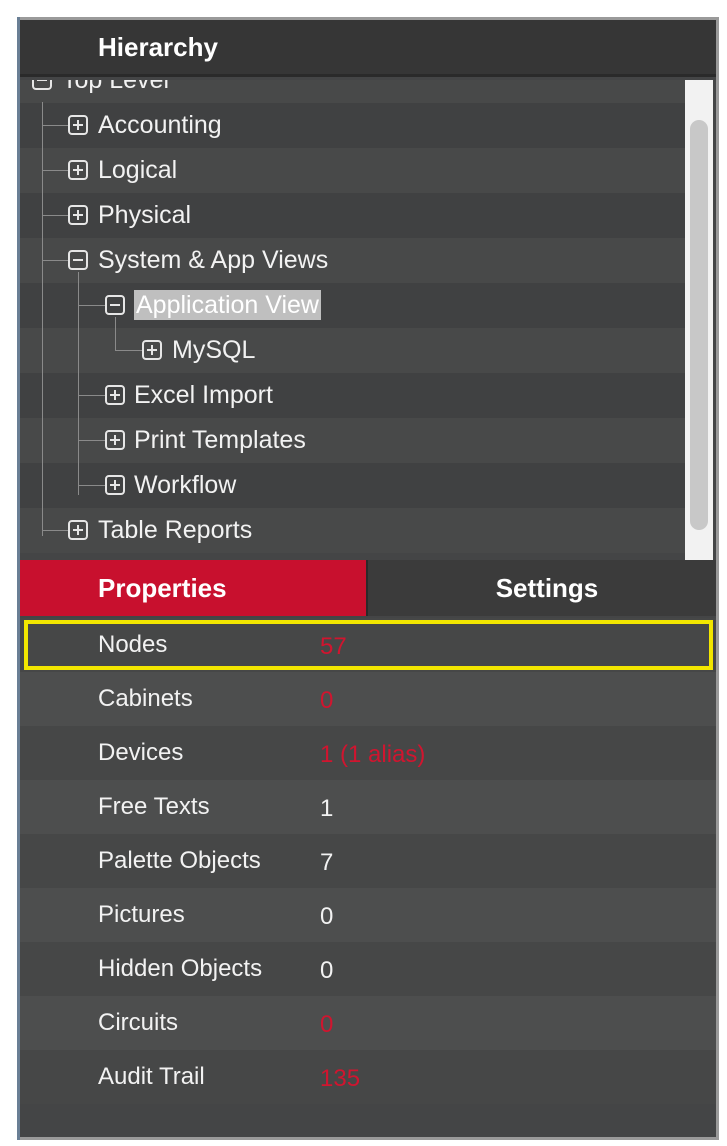 The width and height of the screenshot is (727, 1146). What do you see at coordinates (352, 485) in the screenshot?
I see `tree-row-workflow: Workflow` at bounding box center [352, 485].